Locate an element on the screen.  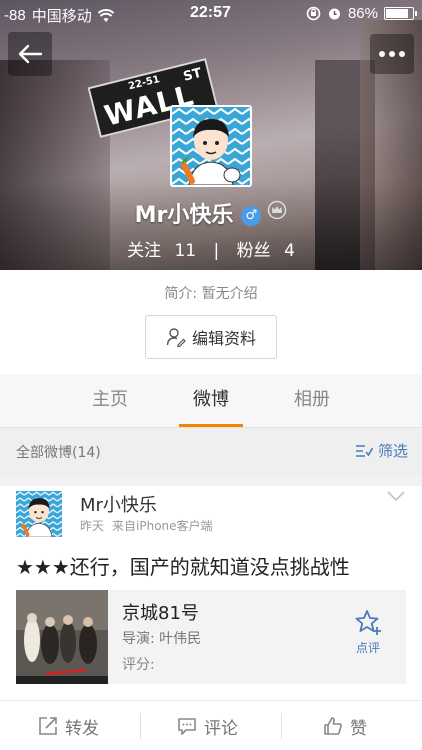
male-icon: ♂ is located at coordinates (251, 216).